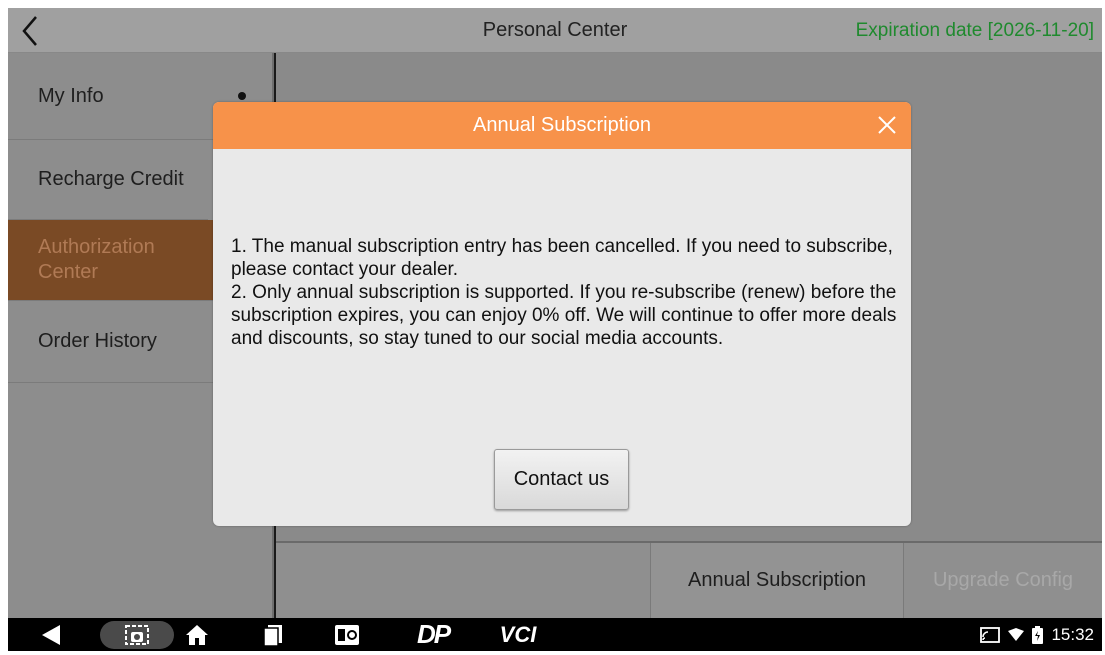  I want to click on dialog-title: Annual Subscription, so click(562, 125).